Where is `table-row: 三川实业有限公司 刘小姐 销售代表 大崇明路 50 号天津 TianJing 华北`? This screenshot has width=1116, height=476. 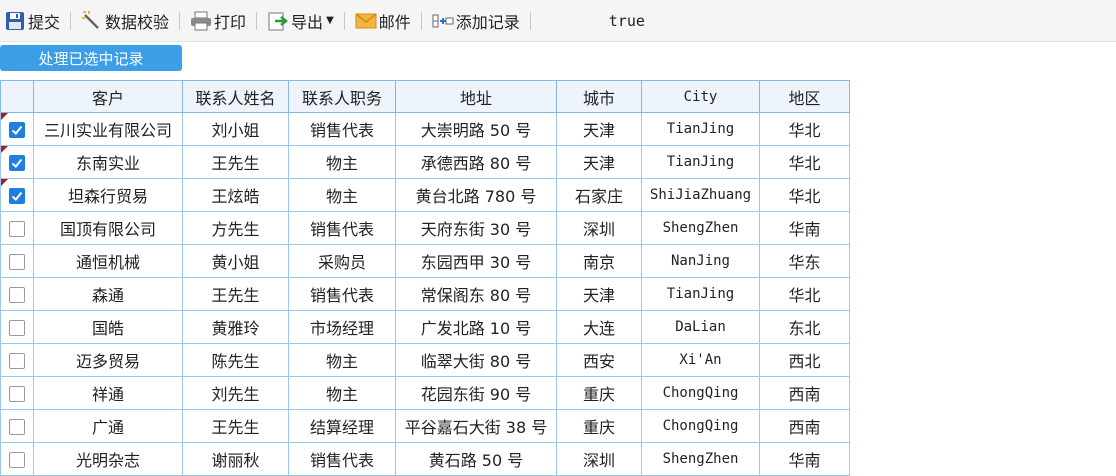
table-row: 三川实业有限公司 刘小姐 销售代表 大崇明路 50 号天津 TianJing 华北 is located at coordinates (425, 129).